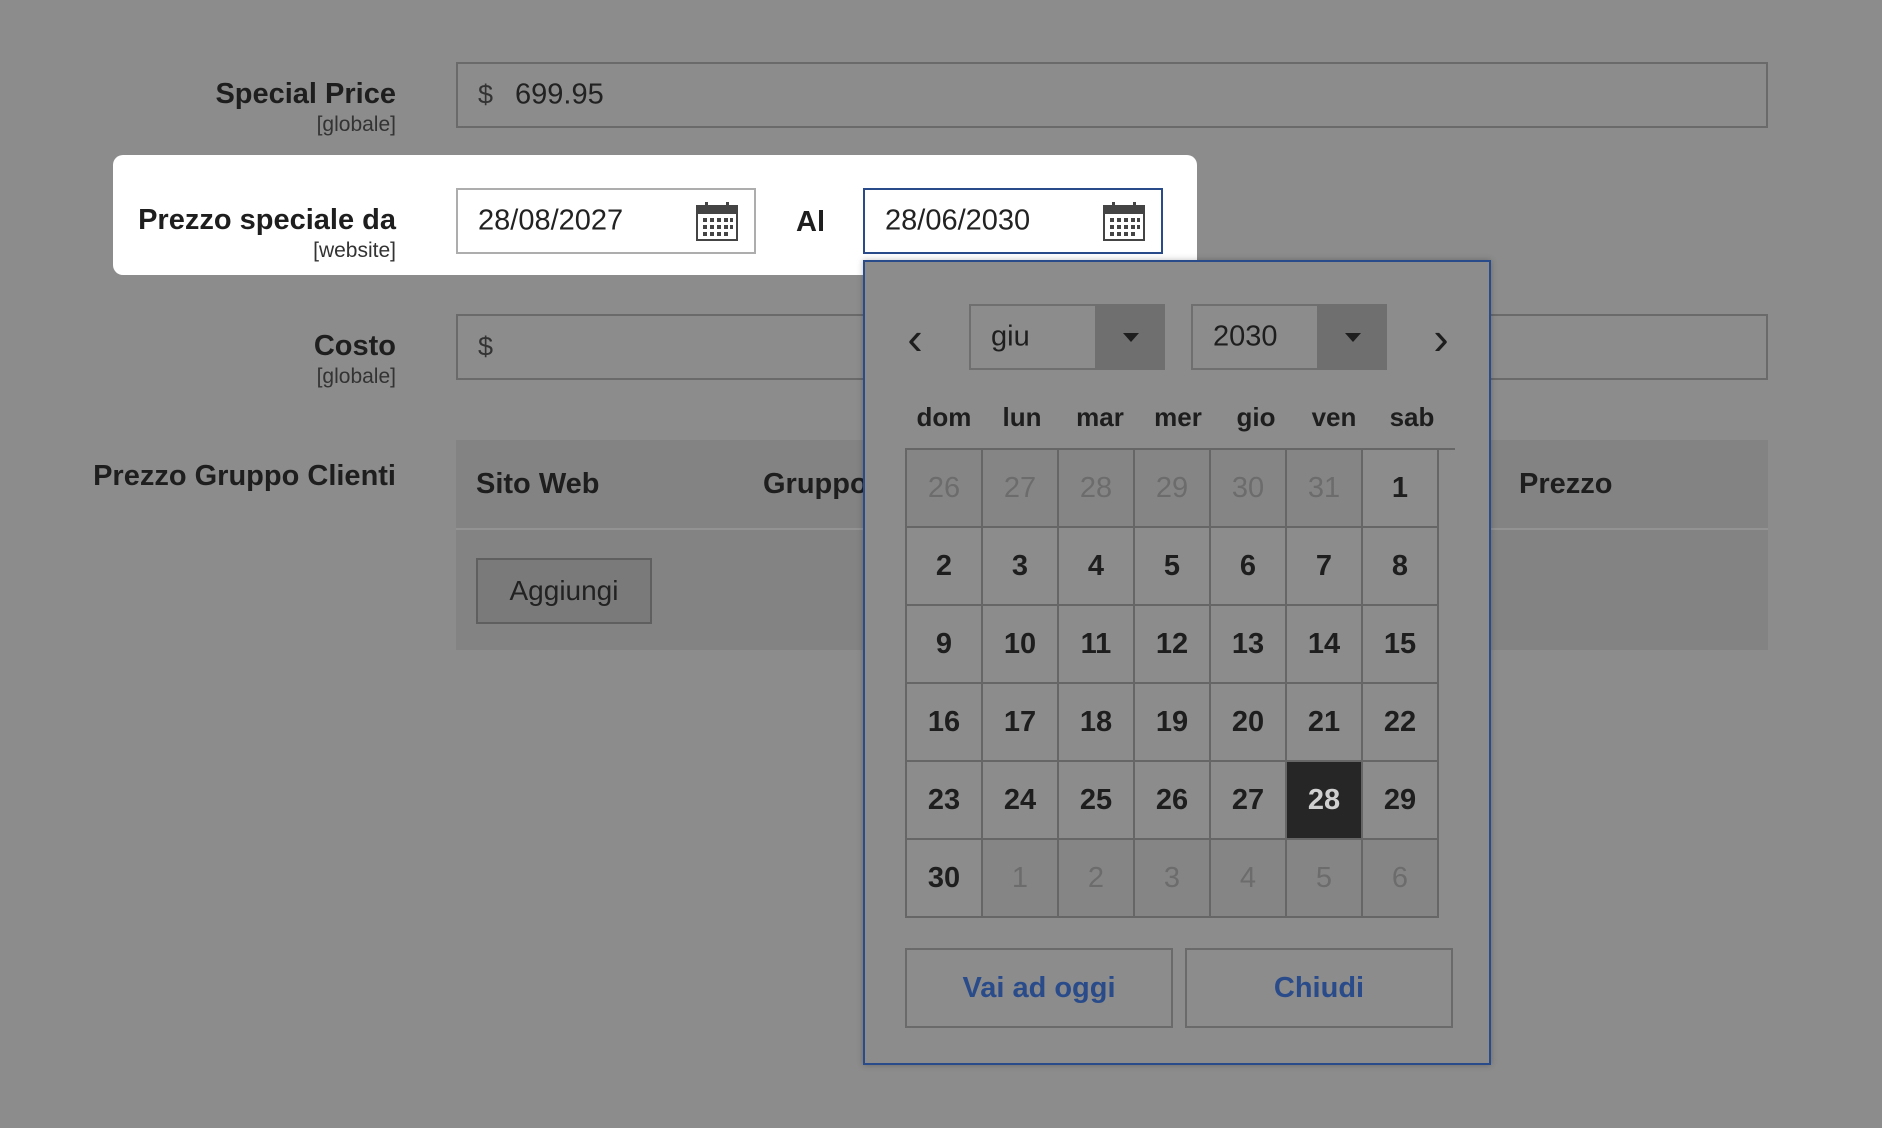  What do you see at coordinates (1039, 988) in the screenshot?
I see `go-today-button: Vai ad oggi` at bounding box center [1039, 988].